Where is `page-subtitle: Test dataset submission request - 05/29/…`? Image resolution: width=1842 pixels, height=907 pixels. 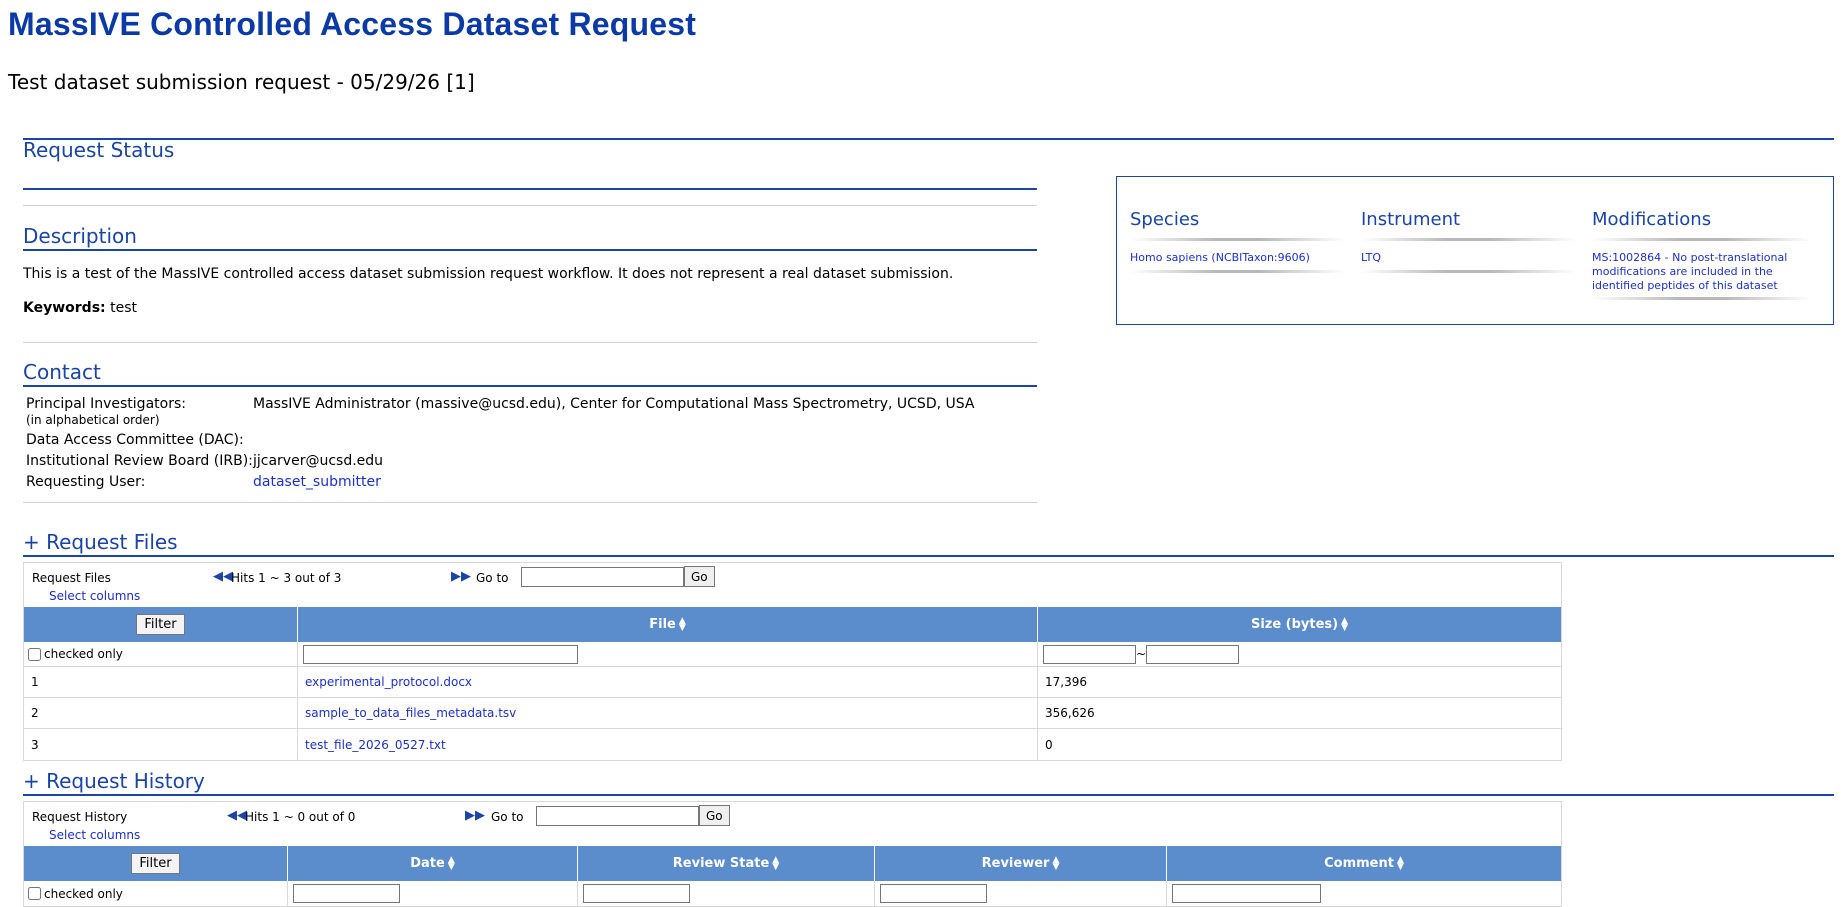
page-subtitle: Test dataset submission request - 05/29/… is located at coordinates (241, 82).